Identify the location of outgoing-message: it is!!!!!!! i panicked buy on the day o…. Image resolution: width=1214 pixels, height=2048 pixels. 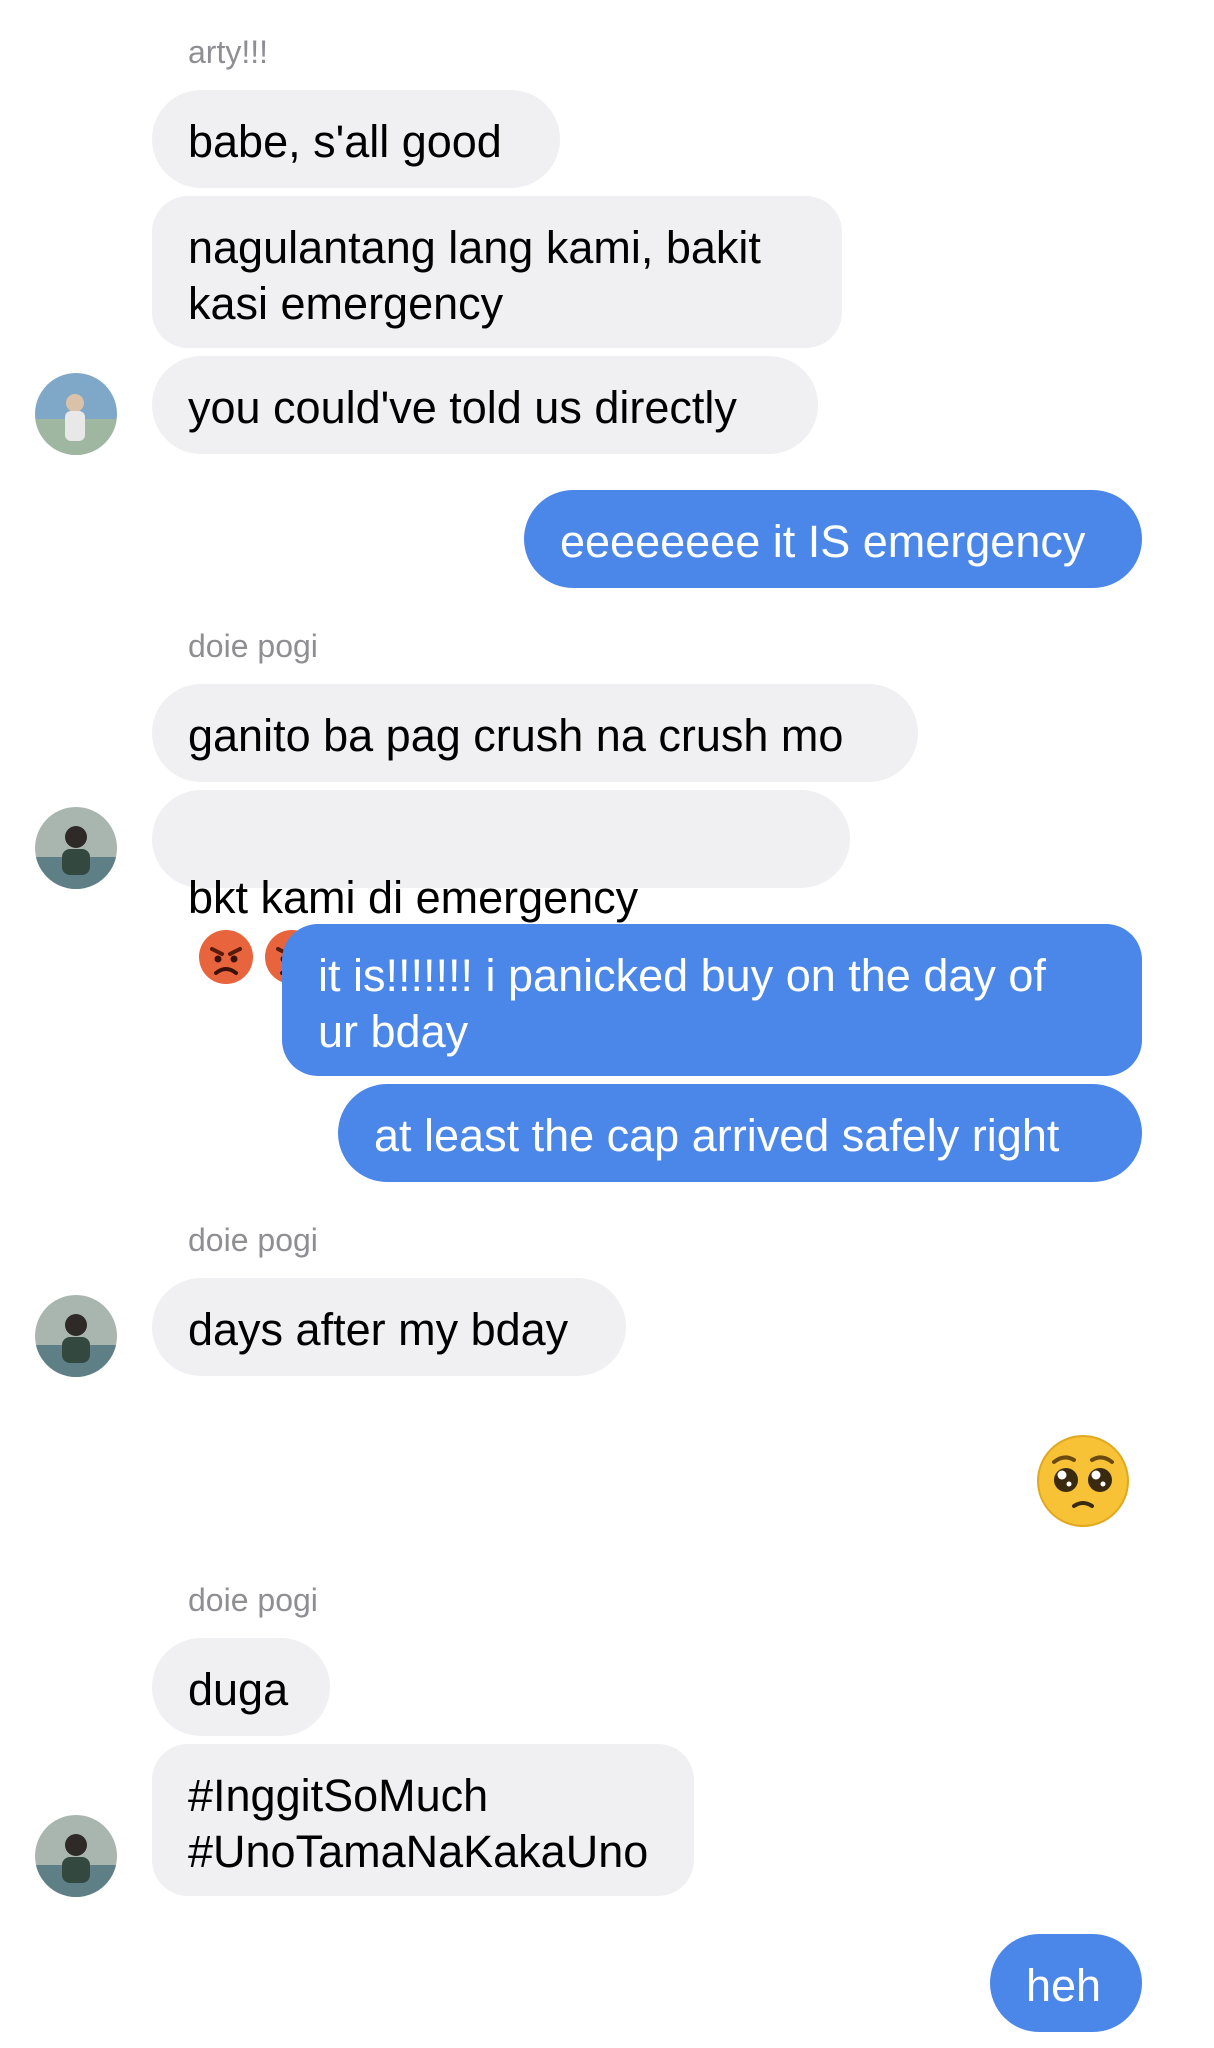
(712, 1000).